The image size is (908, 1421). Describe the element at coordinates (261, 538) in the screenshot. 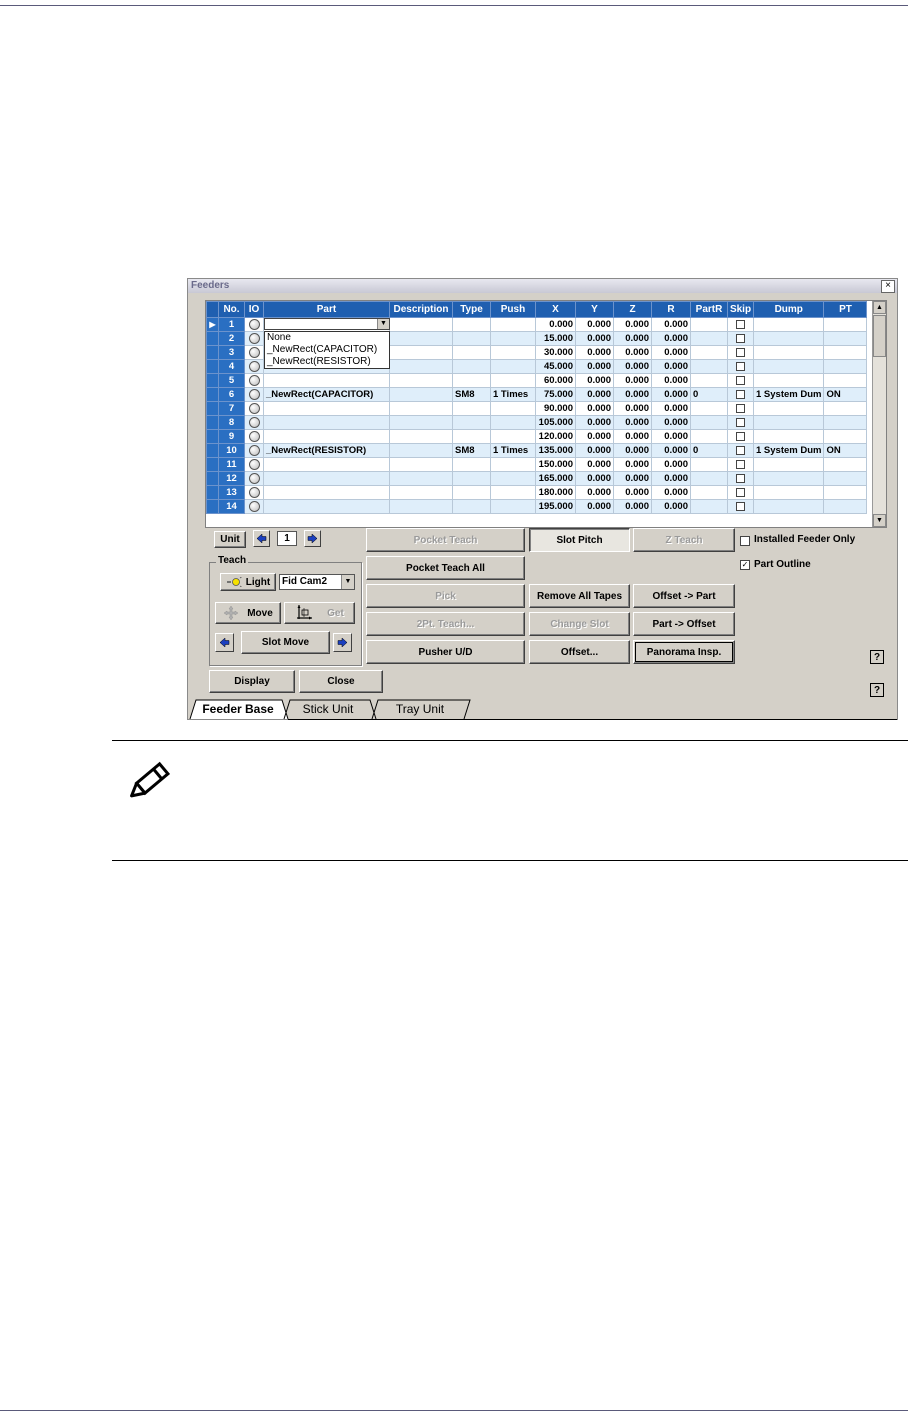

I see `unit-prev-button` at that location.